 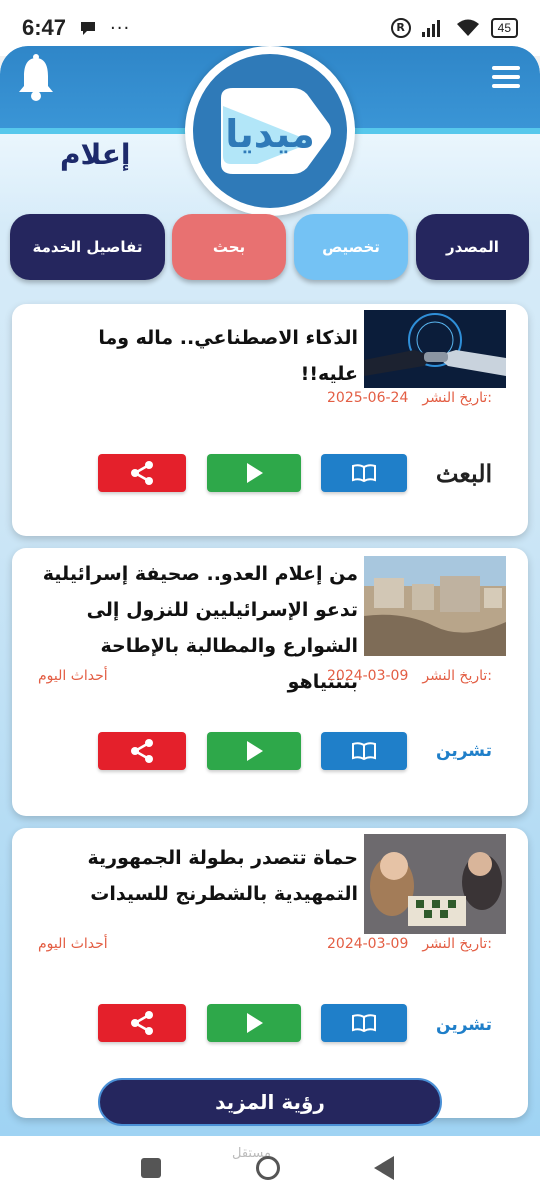 I want to click on source-logo-text: البعث, so click(x=464, y=473).